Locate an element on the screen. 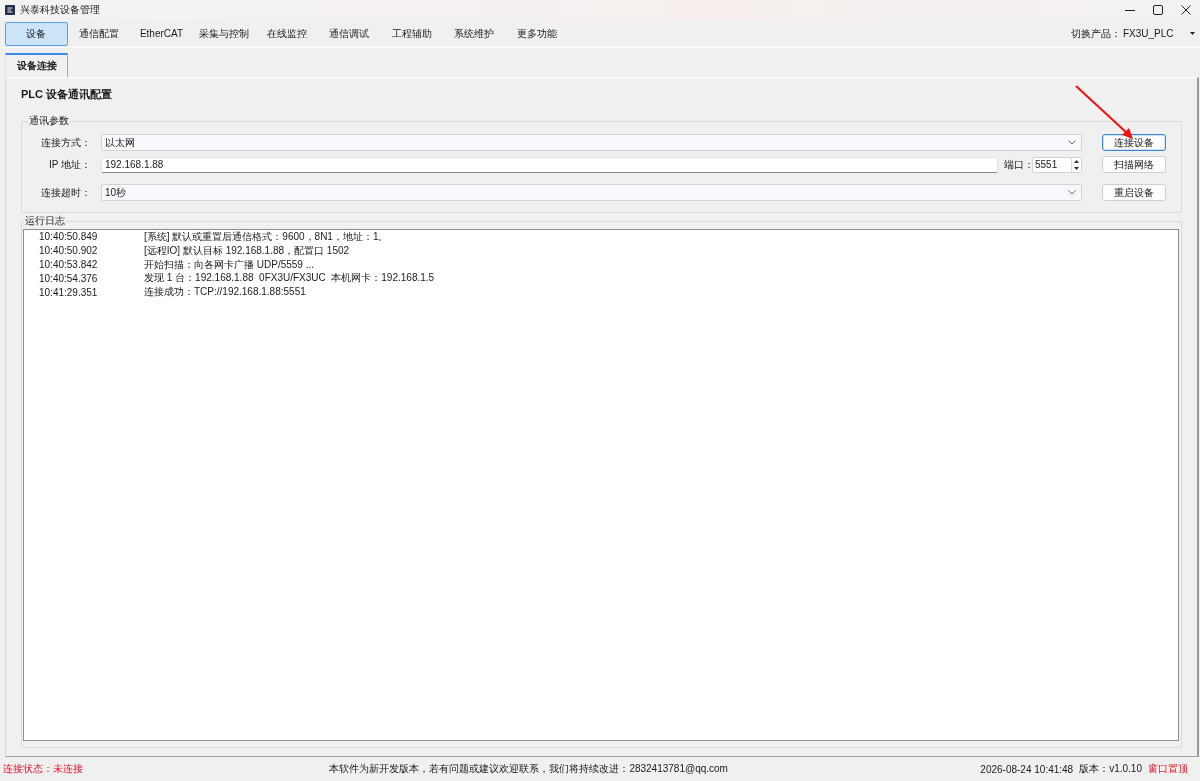 The height and width of the screenshot is (781, 1200). menu-tab: 通信调试 is located at coordinates (349, 33).